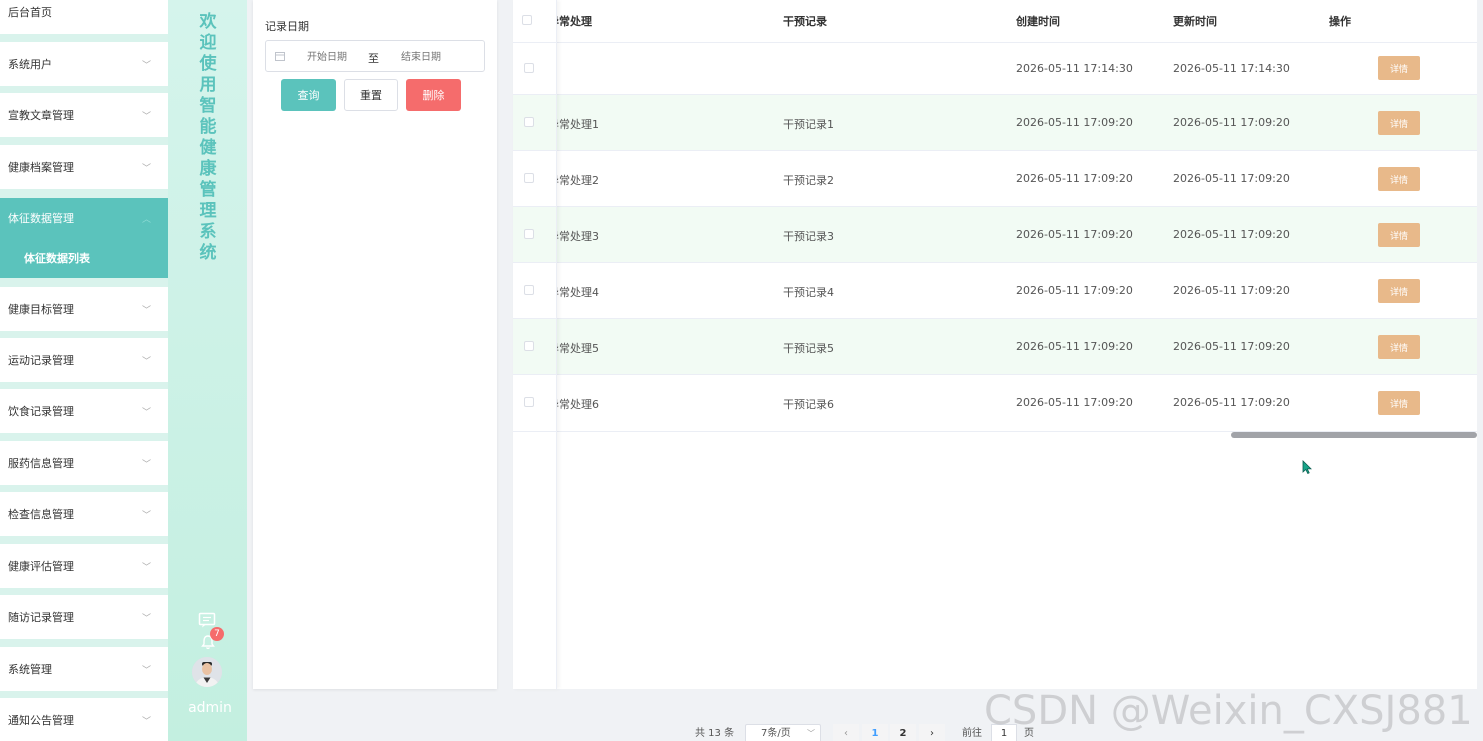  I want to click on message-icon, so click(207, 620).